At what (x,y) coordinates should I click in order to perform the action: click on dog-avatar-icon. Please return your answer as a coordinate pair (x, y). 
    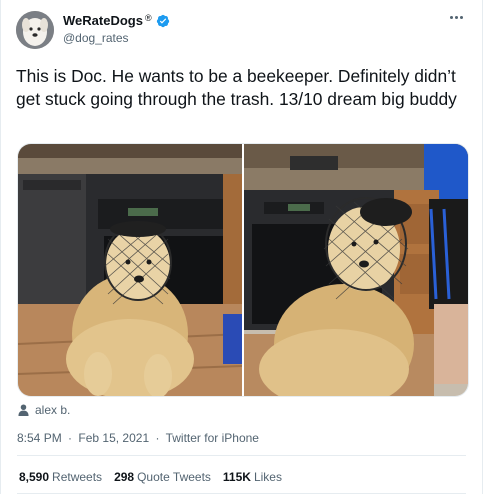
    Looking at the image, I should click on (35, 30).